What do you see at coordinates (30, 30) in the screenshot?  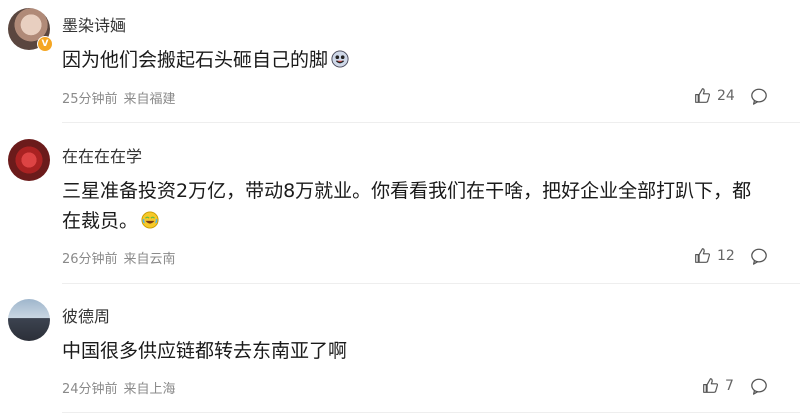 I see `avatar: V` at bounding box center [30, 30].